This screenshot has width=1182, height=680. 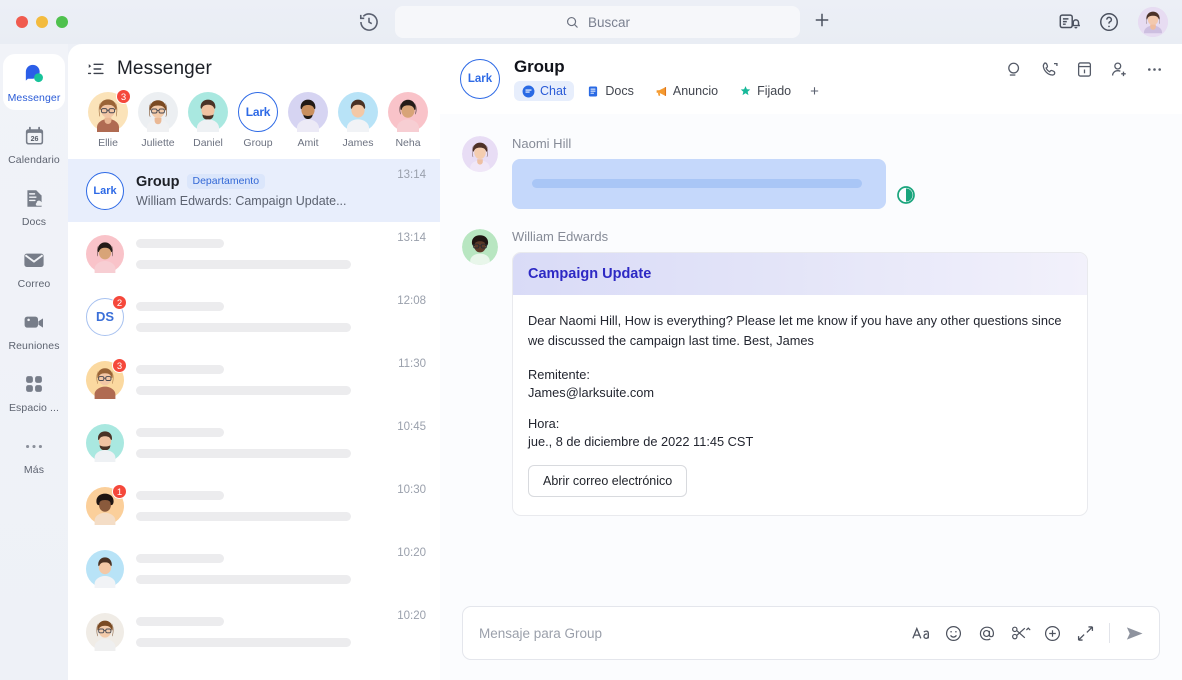 I want to click on table-row: 3 11:30, so click(x=254, y=379).